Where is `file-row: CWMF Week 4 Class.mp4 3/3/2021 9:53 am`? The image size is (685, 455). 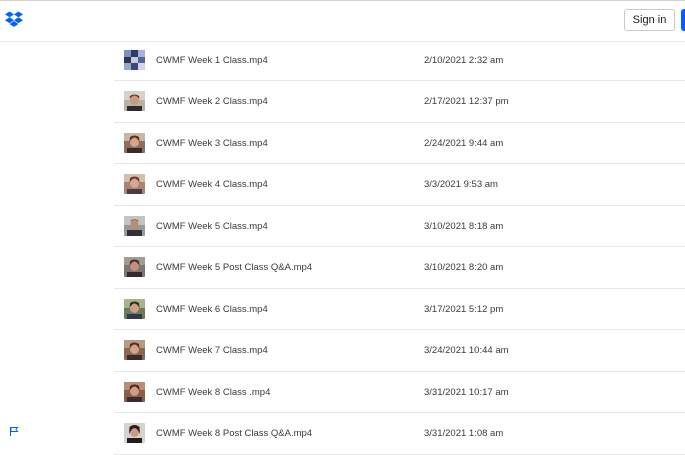
file-row: CWMF Week 4 Class.mp4 3/3/2021 9:53 am is located at coordinates (399, 185).